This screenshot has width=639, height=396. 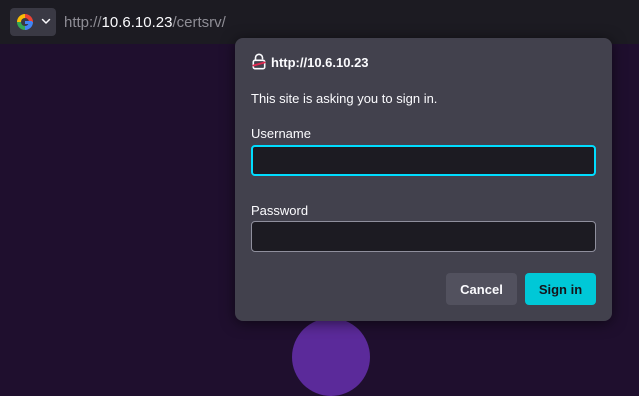 I want to click on chevron-down-icon, so click(x=46, y=21).